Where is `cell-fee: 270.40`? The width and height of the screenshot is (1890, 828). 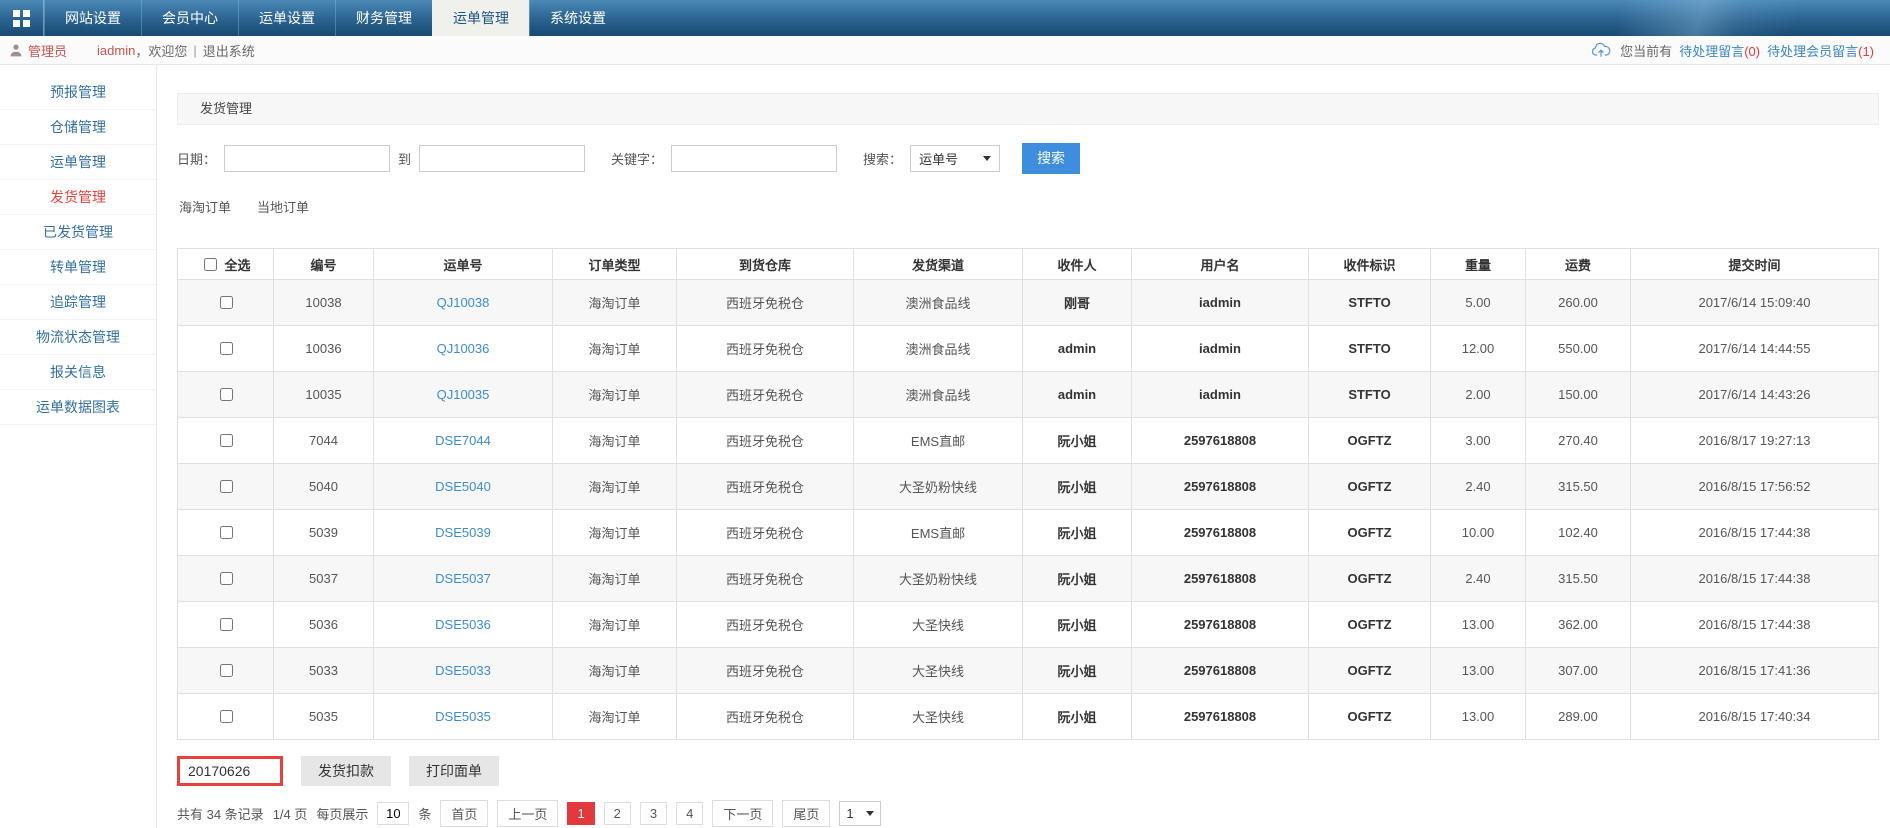
cell-fee: 270.40 is located at coordinates (1578, 440).